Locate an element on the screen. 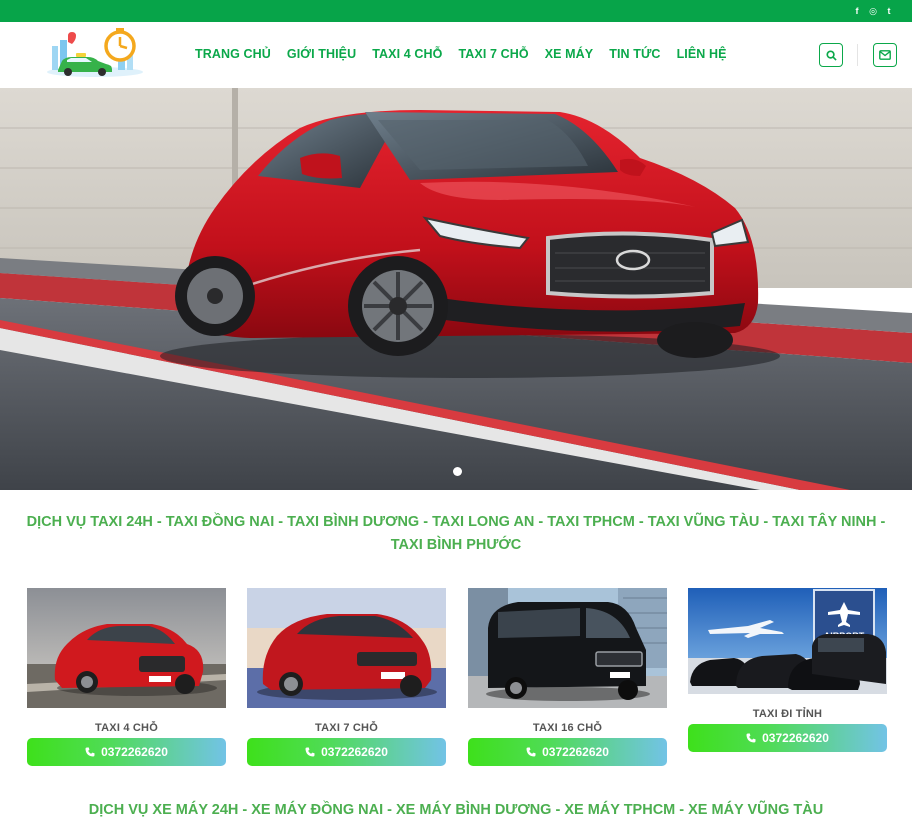 The image size is (912, 835). card-image-taxi-province: AIRPORT is located at coordinates (787, 641).